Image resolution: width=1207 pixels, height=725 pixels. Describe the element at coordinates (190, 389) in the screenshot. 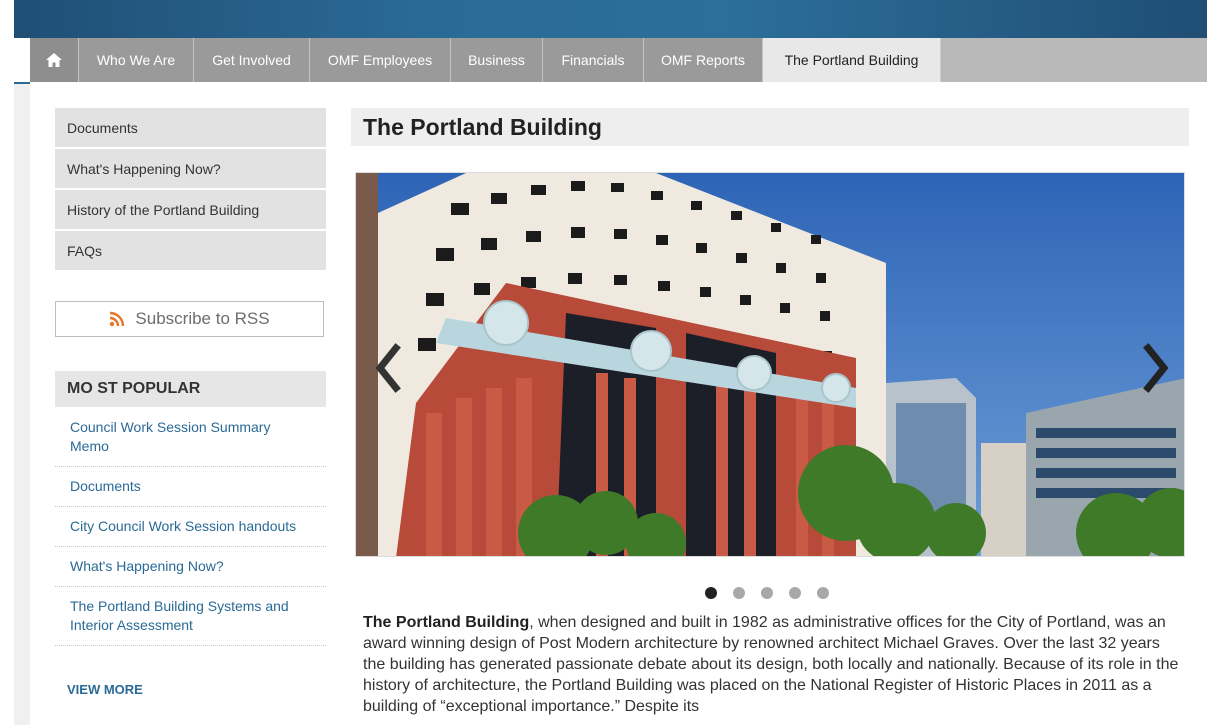

I see `most-popular-heading: MO ST POPULAR` at that location.